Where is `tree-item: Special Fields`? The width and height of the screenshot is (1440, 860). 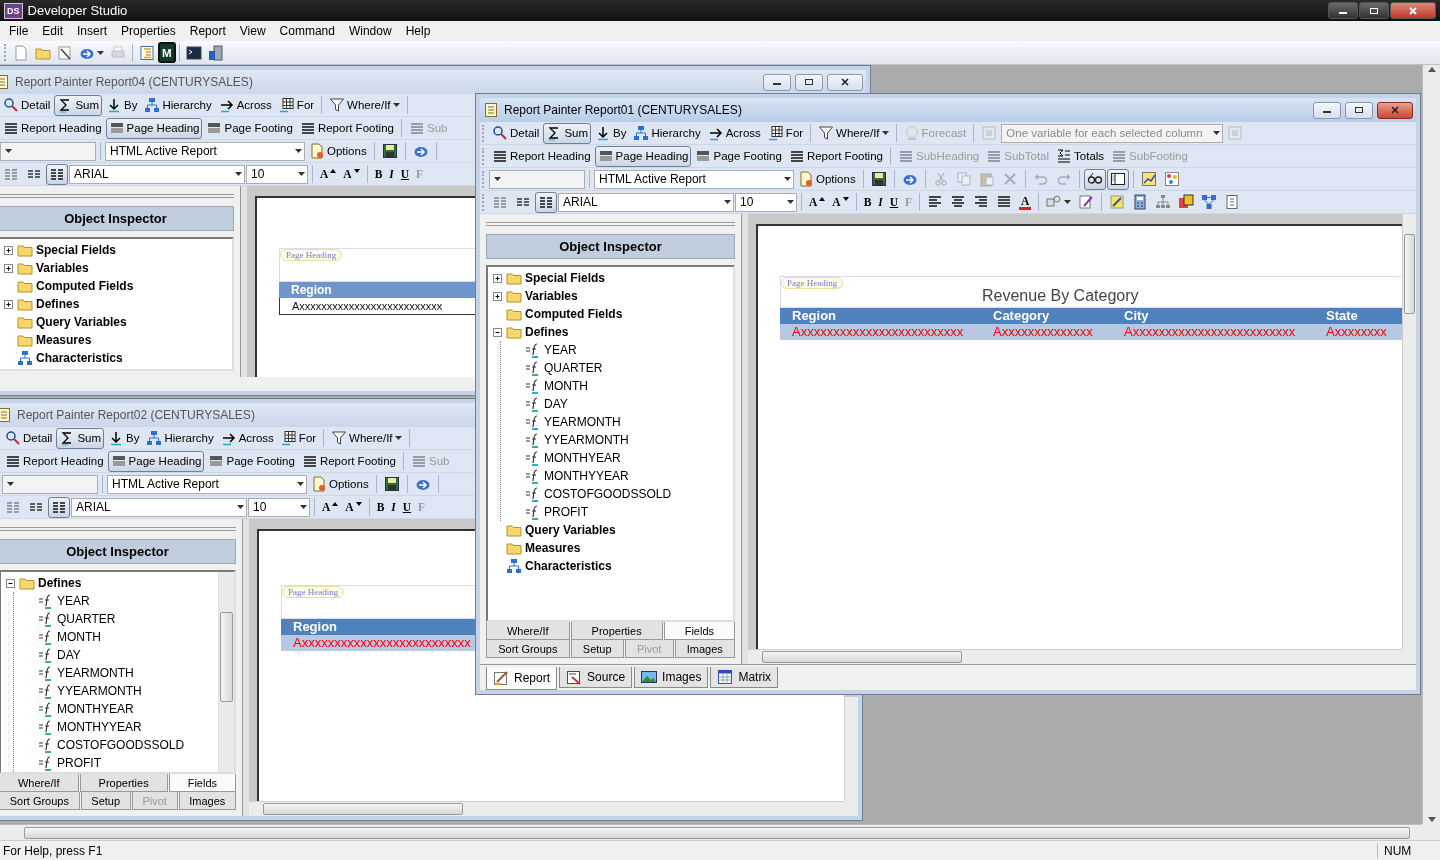
tree-item: Special Fields is located at coordinates (115, 250).